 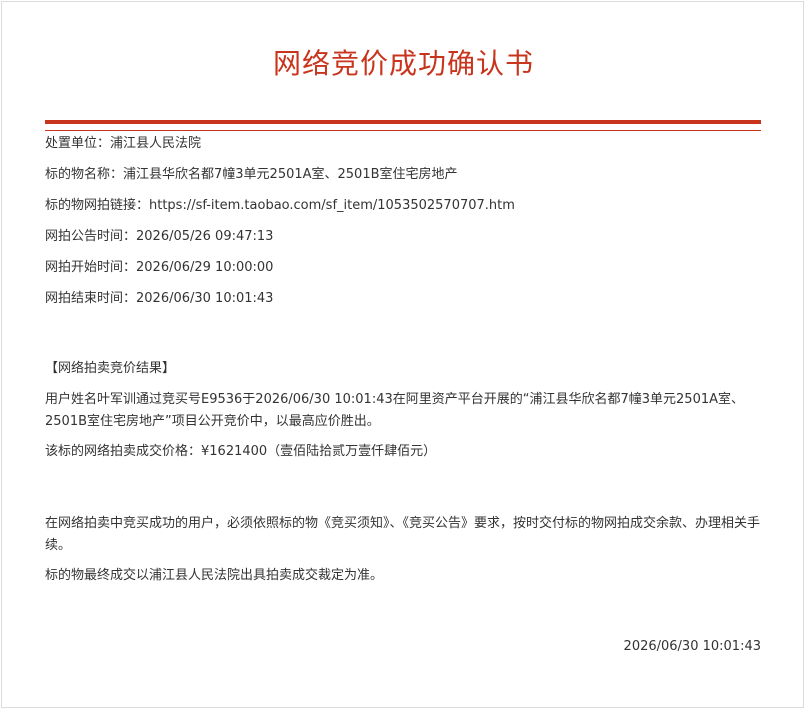 I want to click on item-name: 标的物名称：浦江县华欣名都7幢3单元2501A室、2501B室住宅房地产, so click(x=251, y=174).